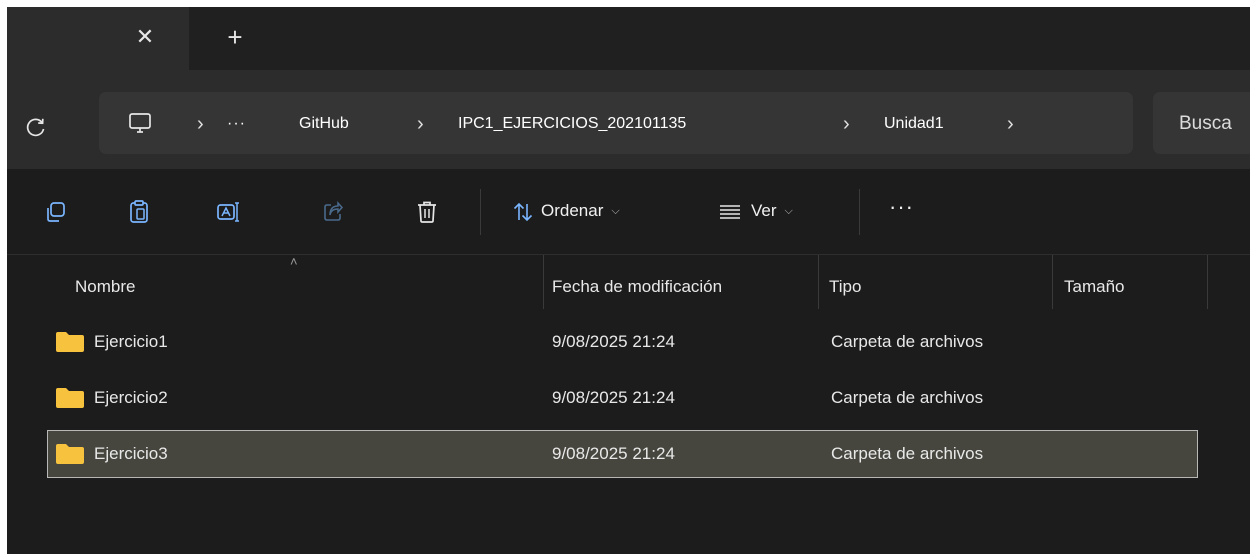  I want to click on sort-ascending-icon: ˄, so click(294, 261).